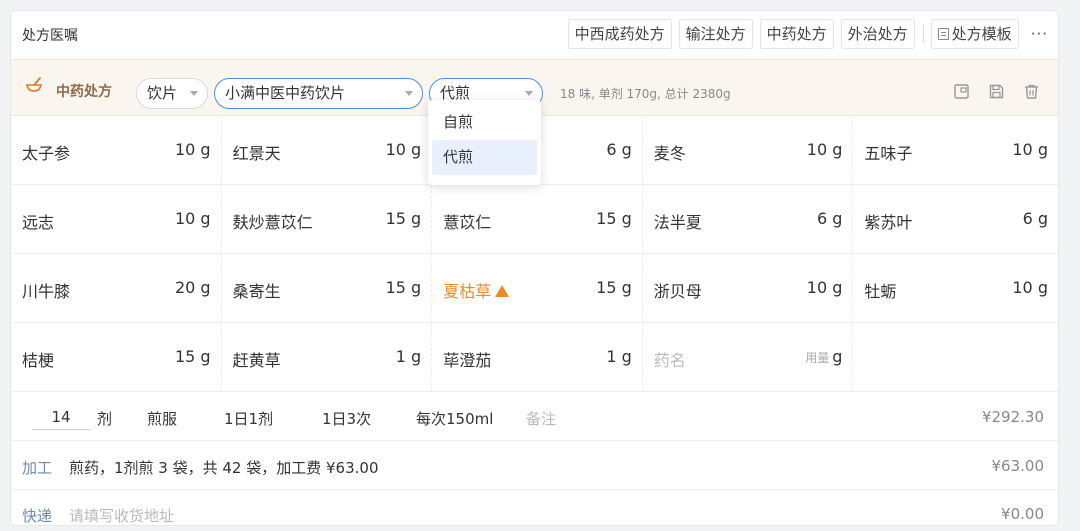 The image size is (1080, 531). I want to click on tab-chinese-herbal: 中药处方, so click(796, 34).